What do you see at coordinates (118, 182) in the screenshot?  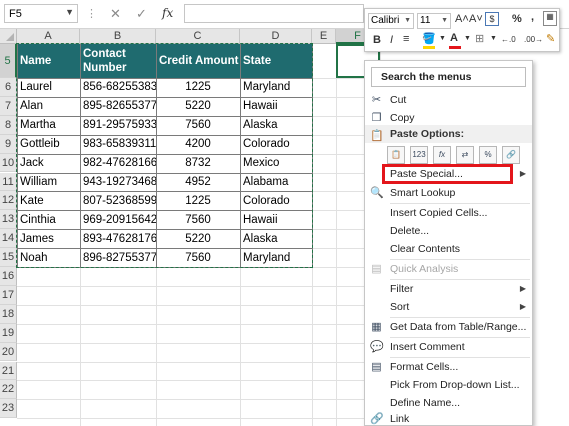 I see `table-cell: 943-19273468` at bounding box center [118, 182].